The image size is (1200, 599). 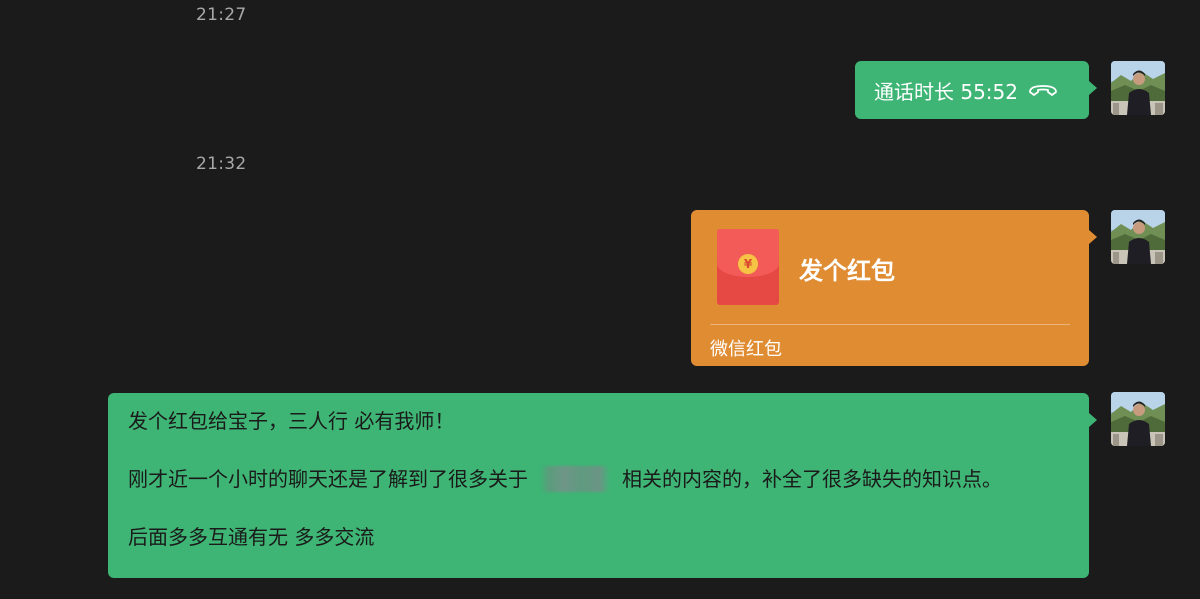 What do you see at coordinates (291, 421) in the screenshot?
I see `message-line: 发个红包给宝子，三人行 必有我师！` at bounding box center [291, 421].